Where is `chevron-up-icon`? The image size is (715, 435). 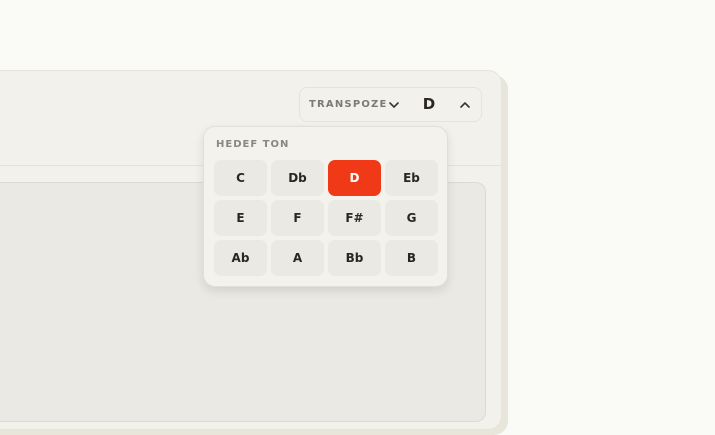
chevron-up-icon is located at coordinates (465, 105).